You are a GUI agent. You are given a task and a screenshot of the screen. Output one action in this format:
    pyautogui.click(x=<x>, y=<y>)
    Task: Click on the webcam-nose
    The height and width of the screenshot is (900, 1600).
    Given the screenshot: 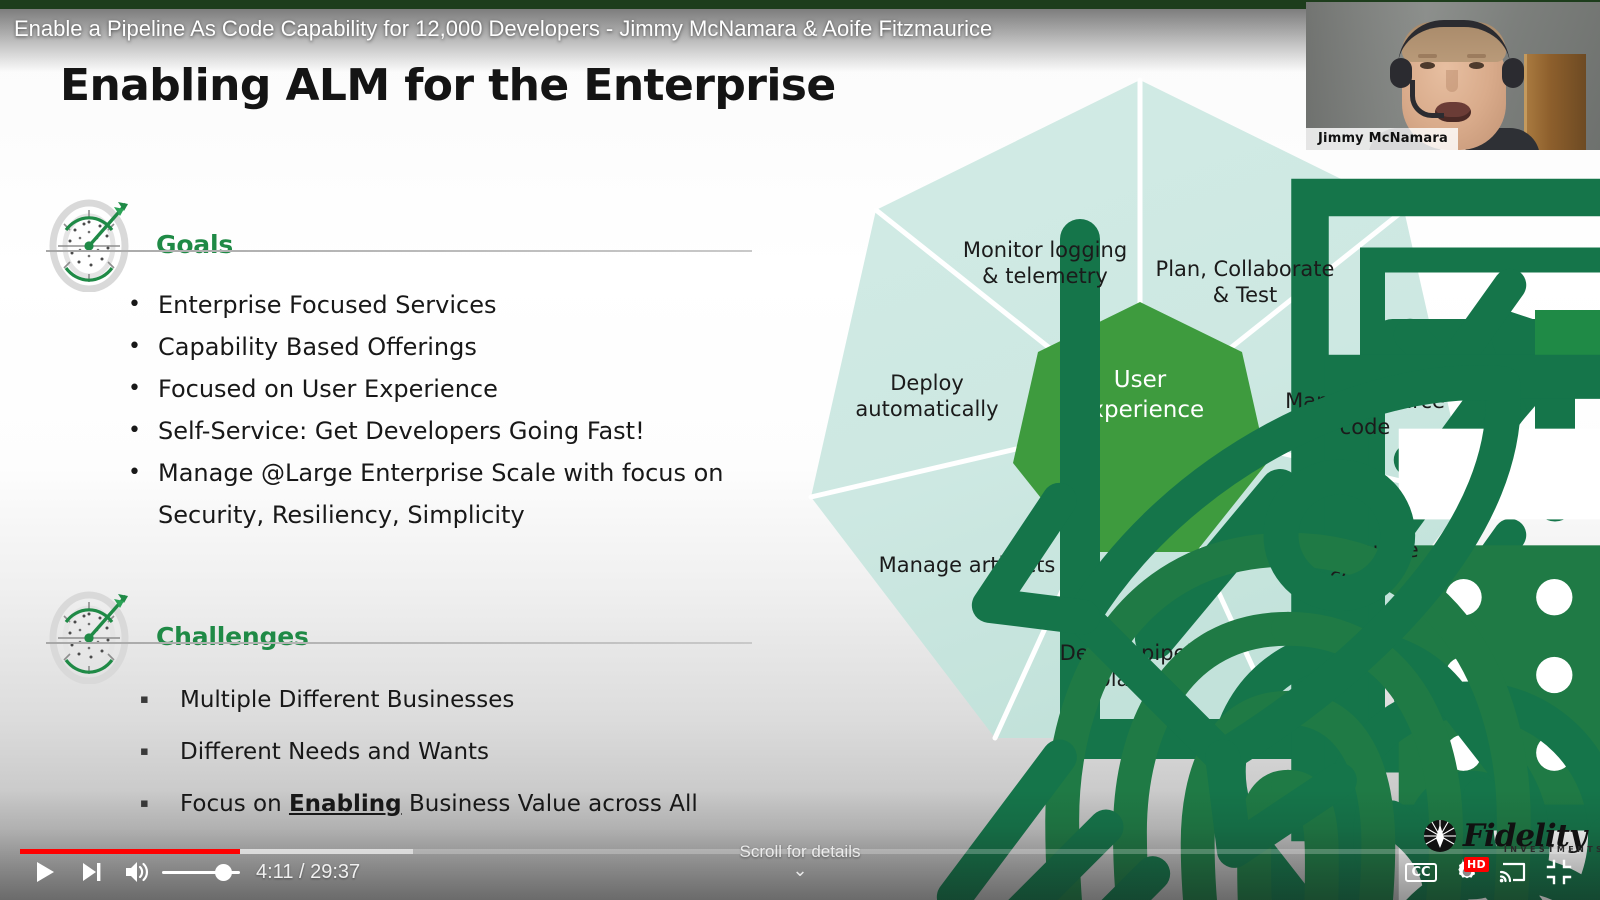 What is the action you would take?
    pyautogui.click(x=1452, y=81)
    